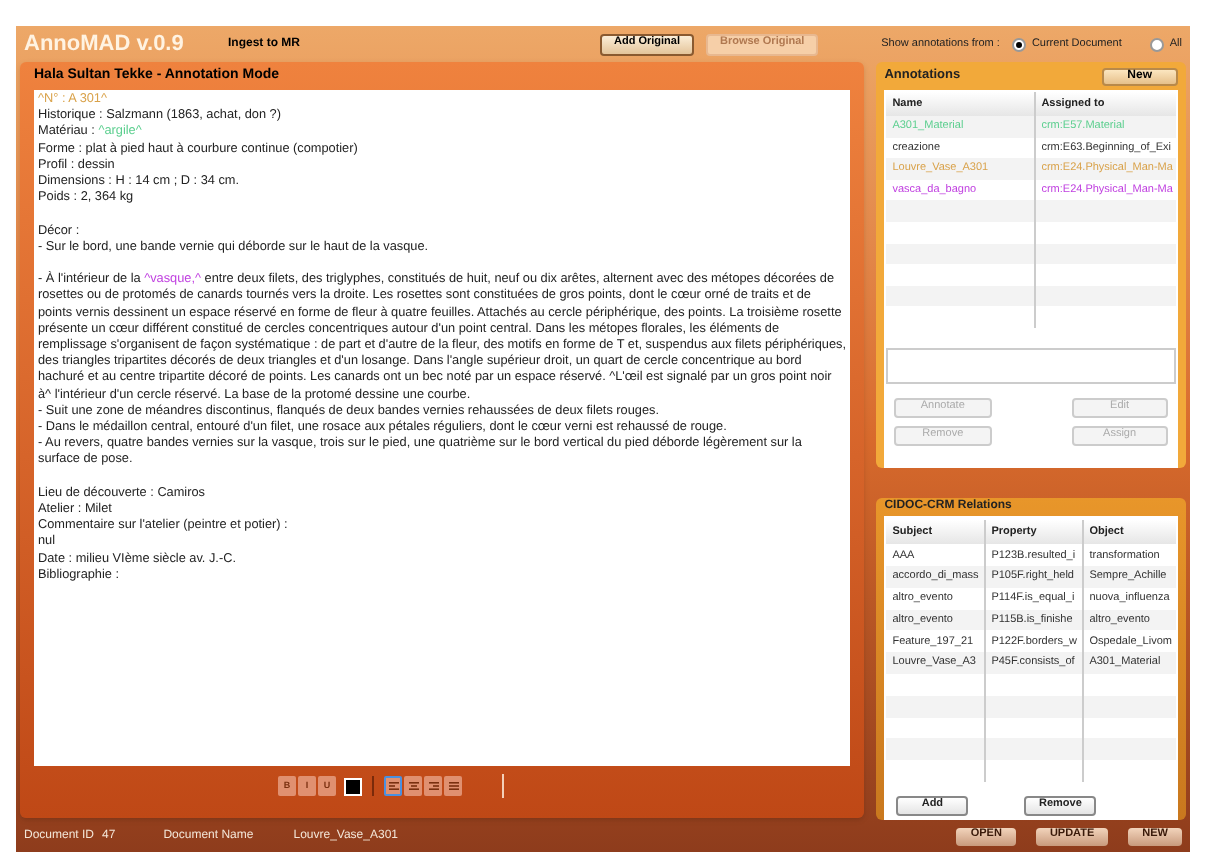 The image size is (1206, 852). I want to click on text-color-swatch, so click(353, 786).